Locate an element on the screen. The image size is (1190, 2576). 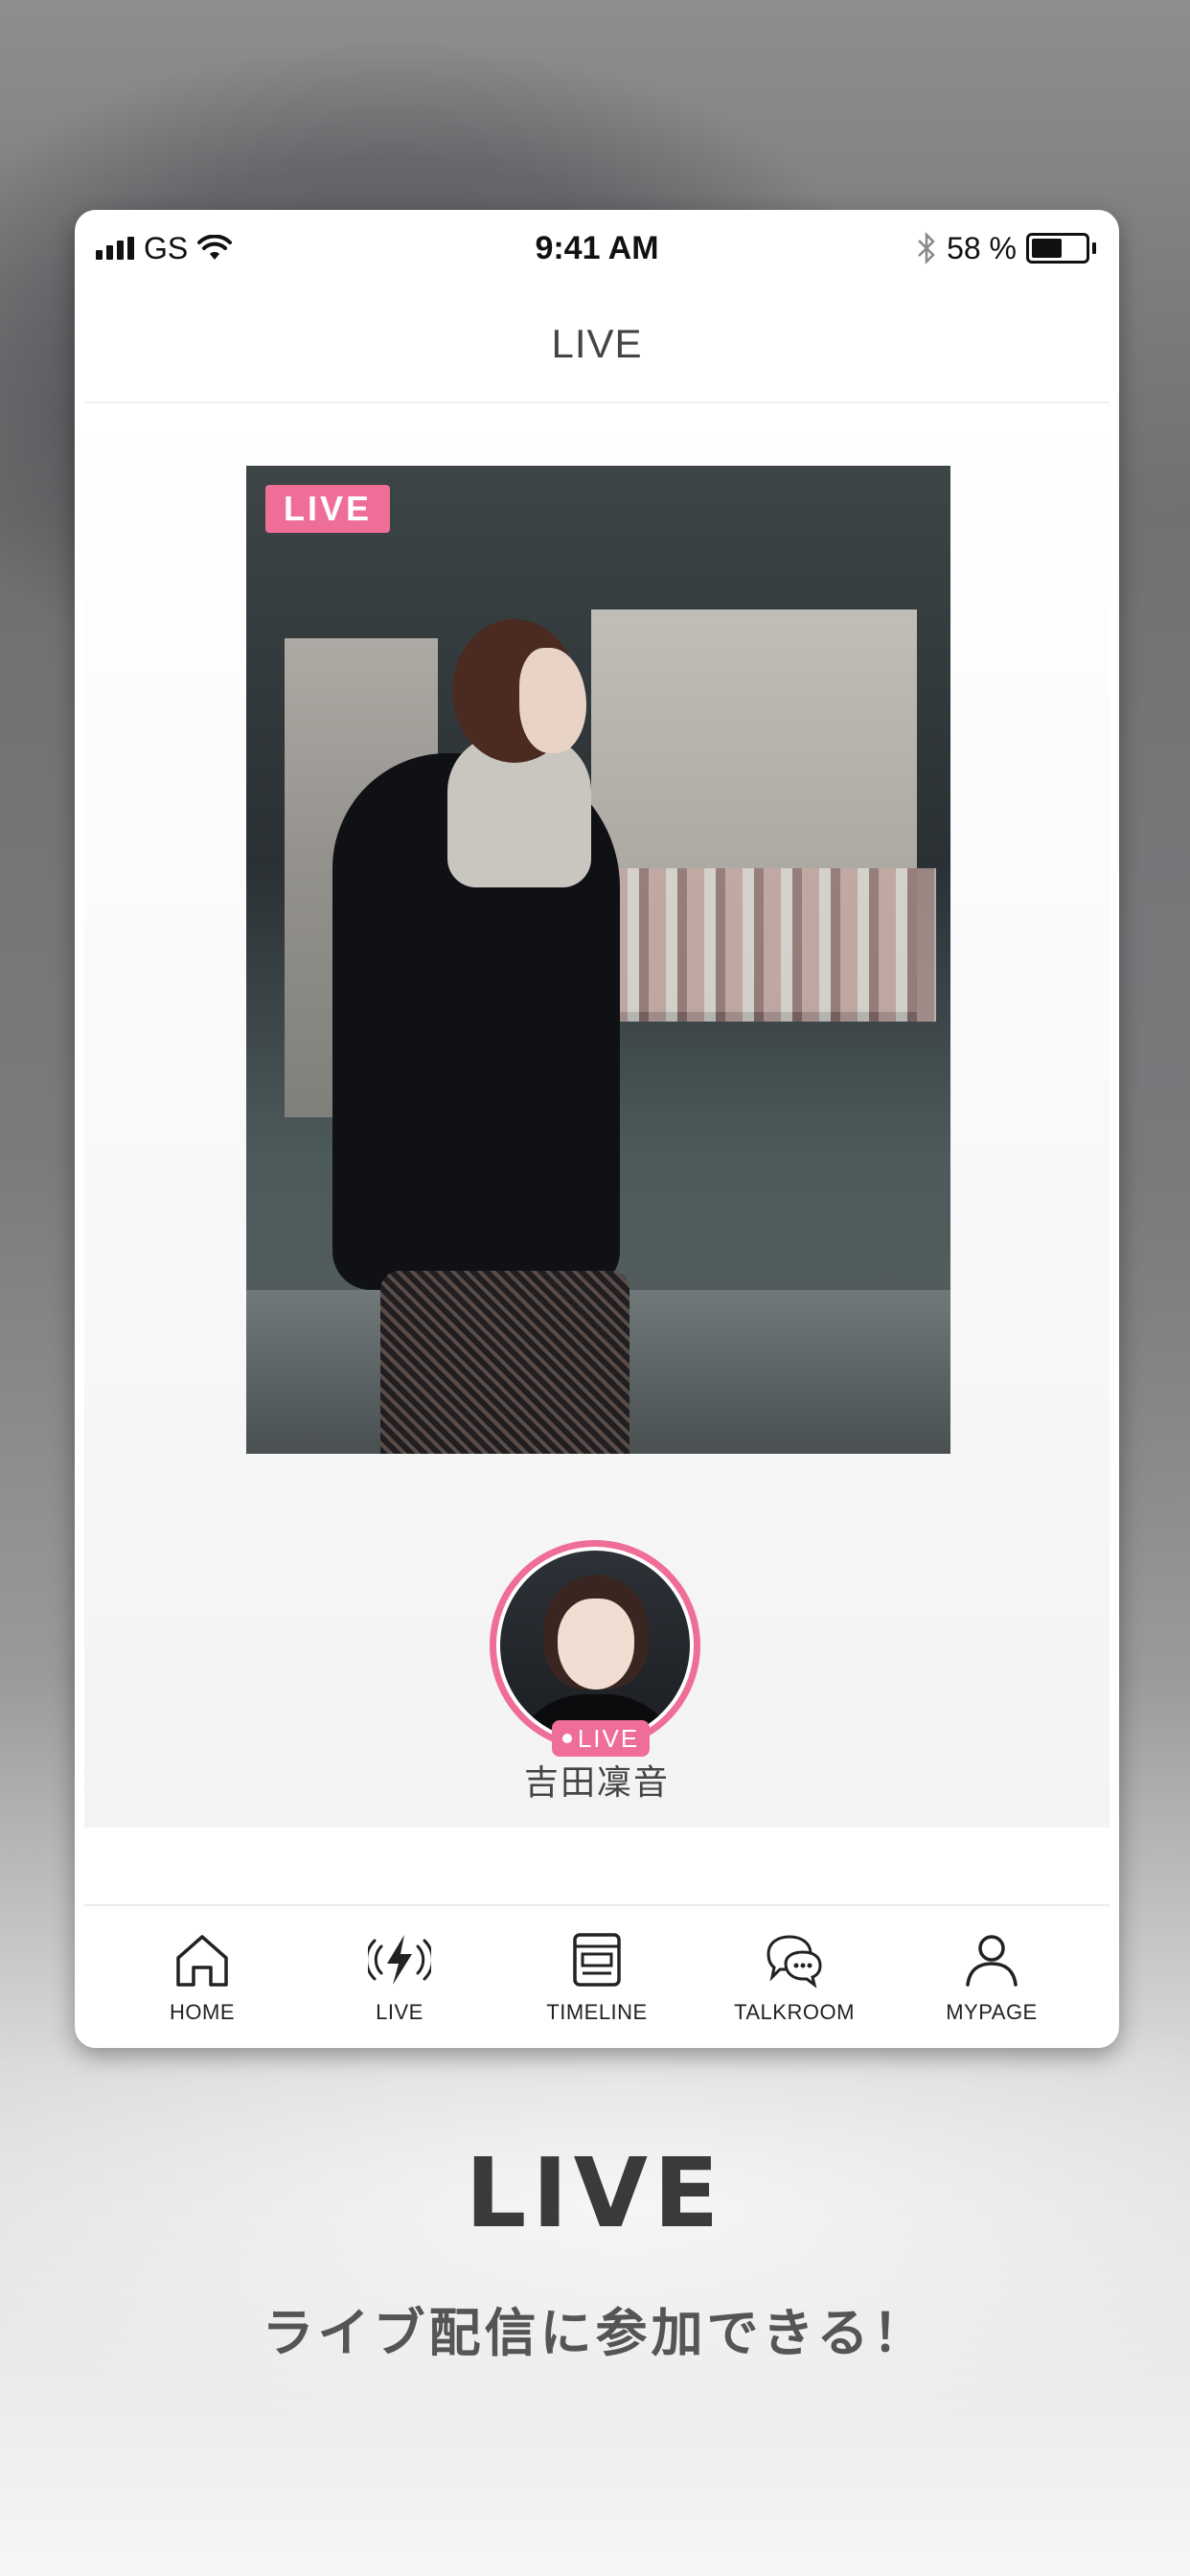
live-dot-icon is located at coordinates (567, 1738).